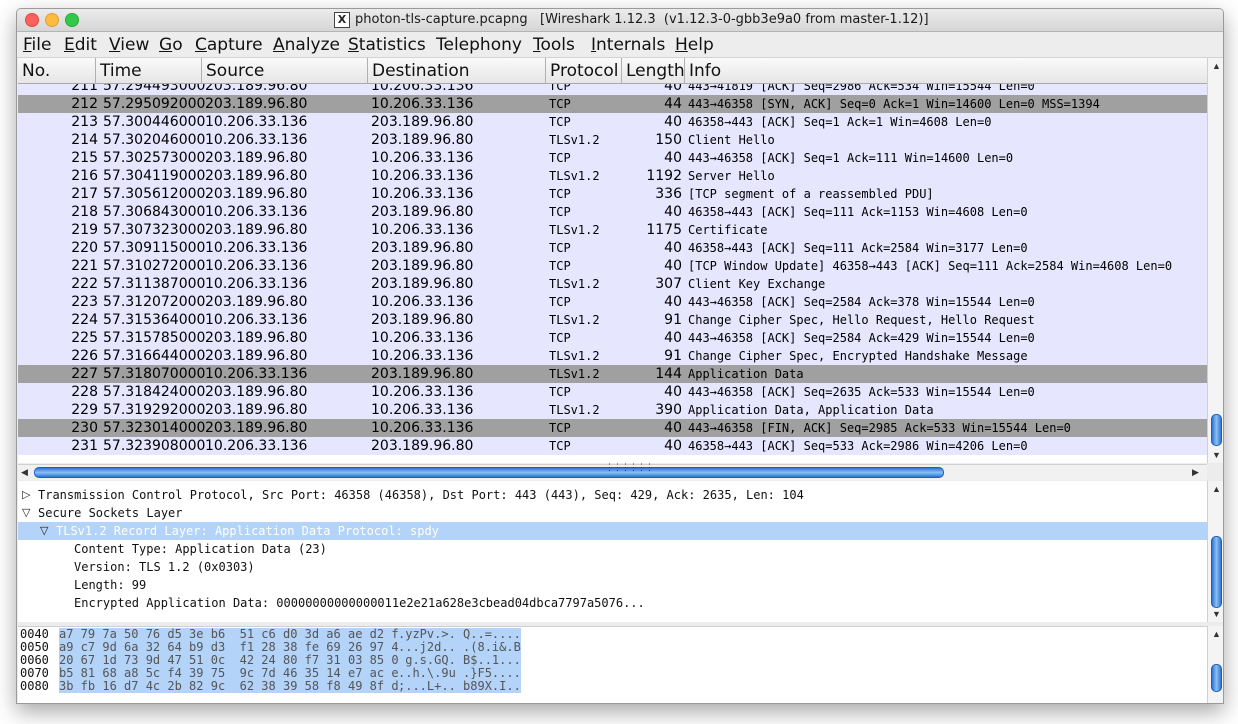 The width and height of the screenshot is (1238, 724). I want to click on bytes-offset: 0080, so click(34, 686).